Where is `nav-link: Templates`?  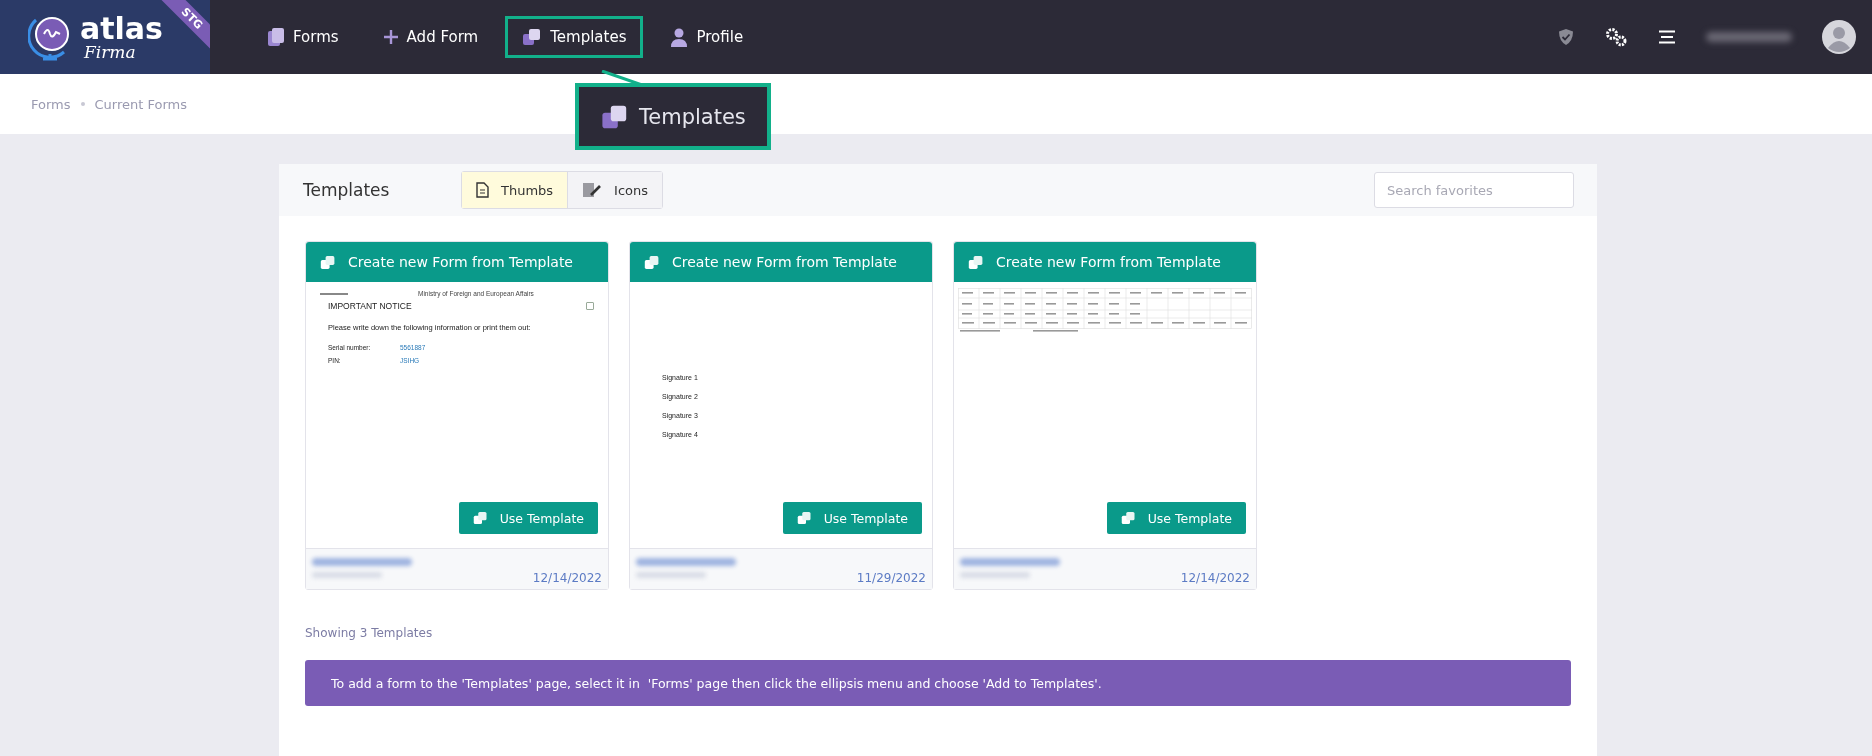 nav-link: Templates is located at coordinates (574, 37).